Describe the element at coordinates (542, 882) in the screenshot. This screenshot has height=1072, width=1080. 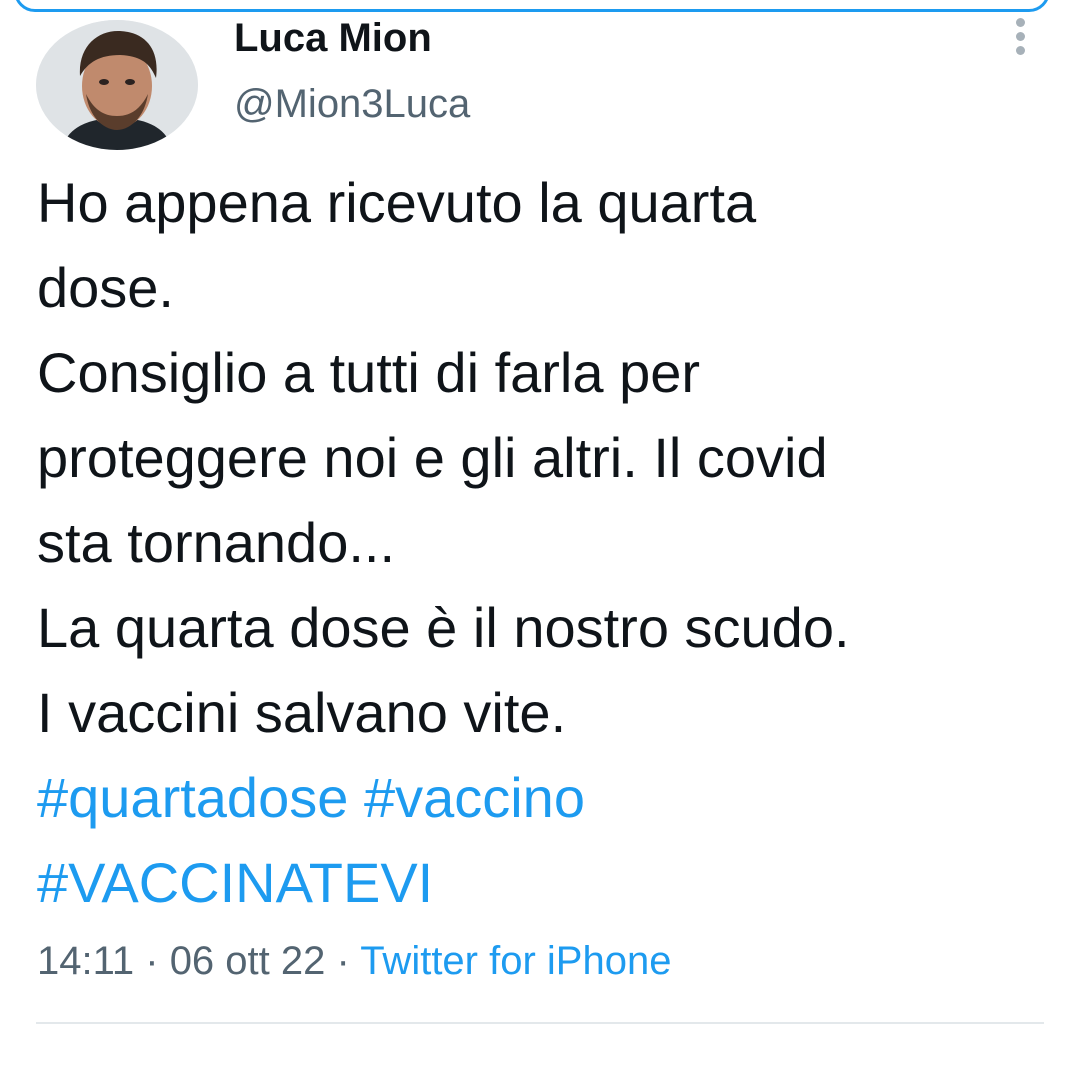
I see `hashtag-line: #VACCINATEVI` at that location.